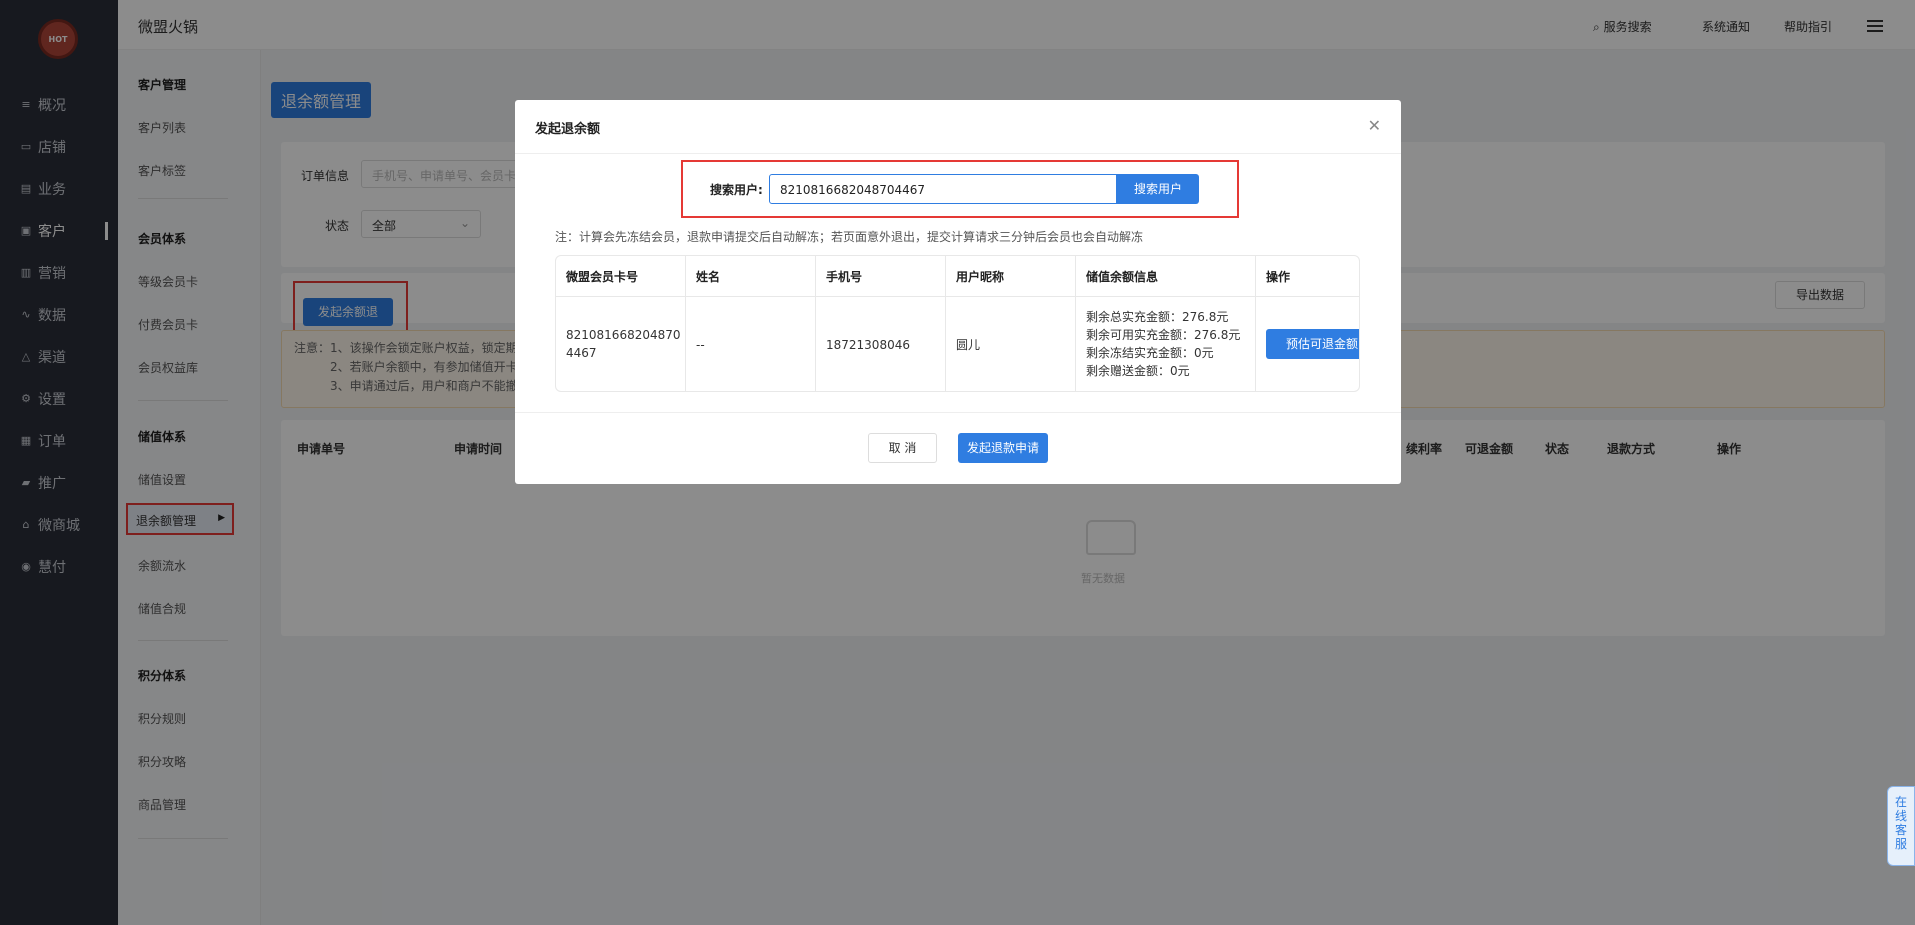 The image size is (1915, 925). What do you see at coordinates (736, 190) in the screenshot?
I see `search-user-label: 搜索用户:` at bounding box center [736, 190].